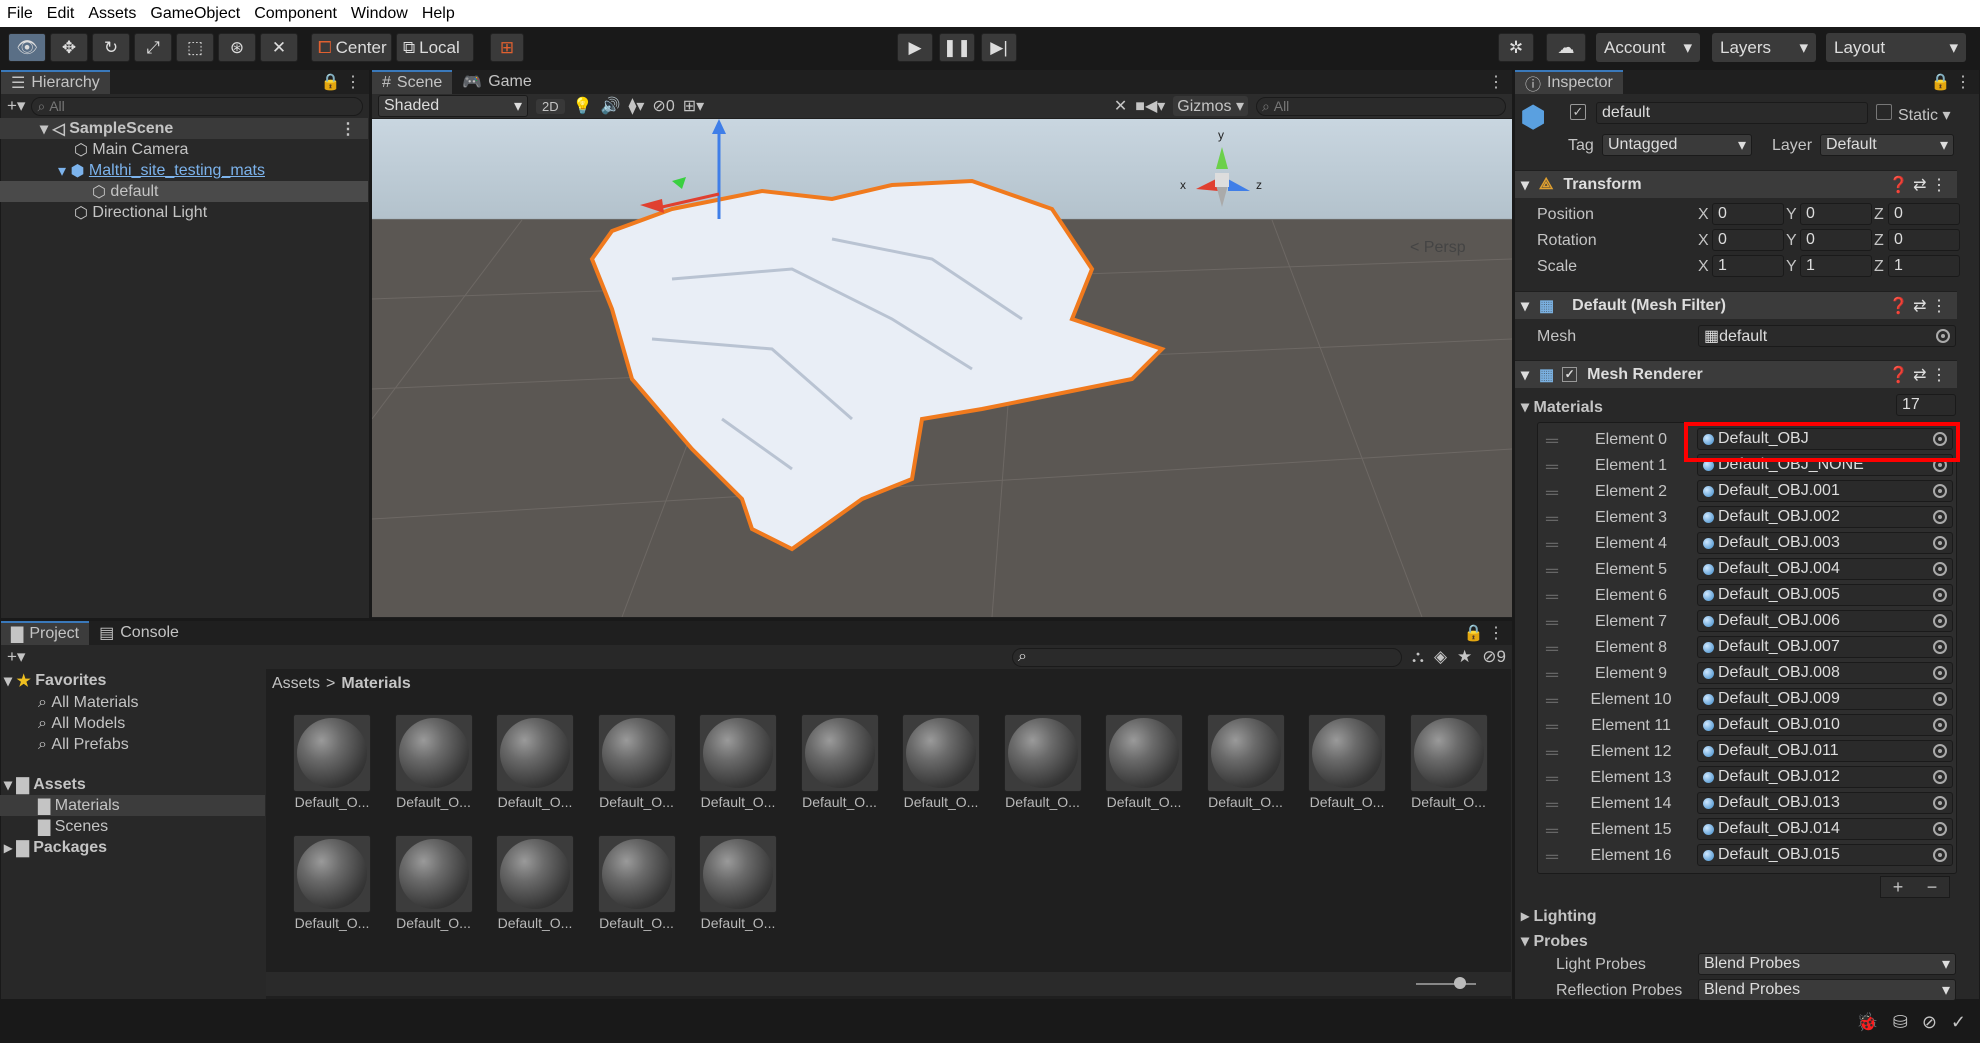 The width and height of the screenshot is (1980, 1043). What do you see at coordinates (197, 106) in the screenshot?
I see `hierarchy-search-input: ⌕ All` at bounding box center [197, 106].